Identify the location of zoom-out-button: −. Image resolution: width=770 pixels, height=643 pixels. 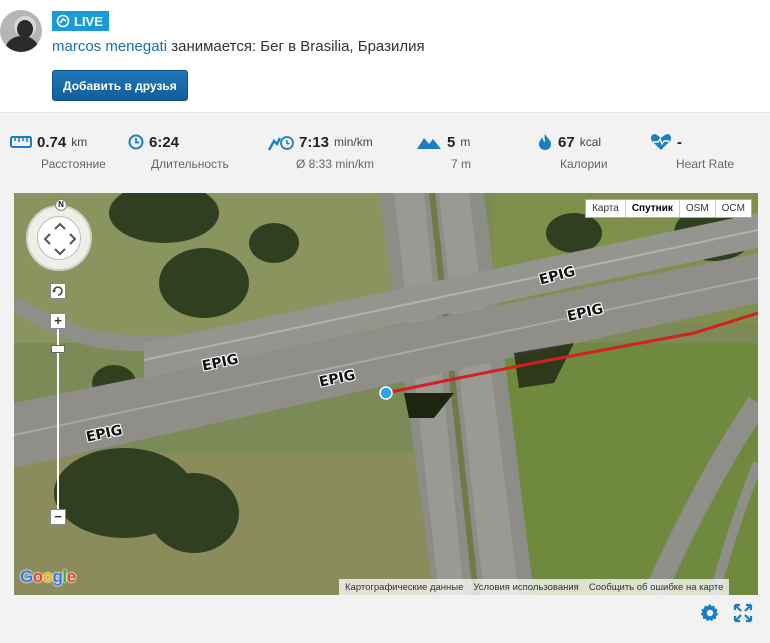
(58, 517).